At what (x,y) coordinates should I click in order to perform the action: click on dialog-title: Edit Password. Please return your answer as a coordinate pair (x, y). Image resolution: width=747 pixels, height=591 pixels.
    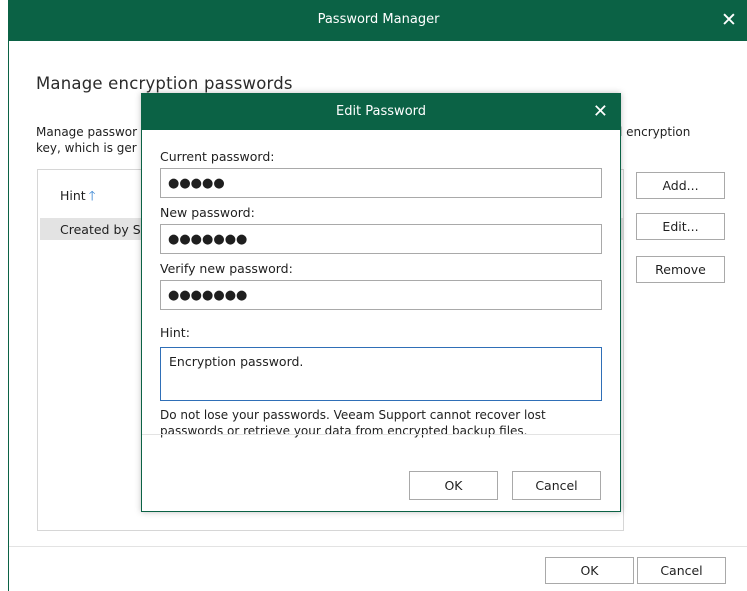
    Looking at the image, I should click on (381, 111).